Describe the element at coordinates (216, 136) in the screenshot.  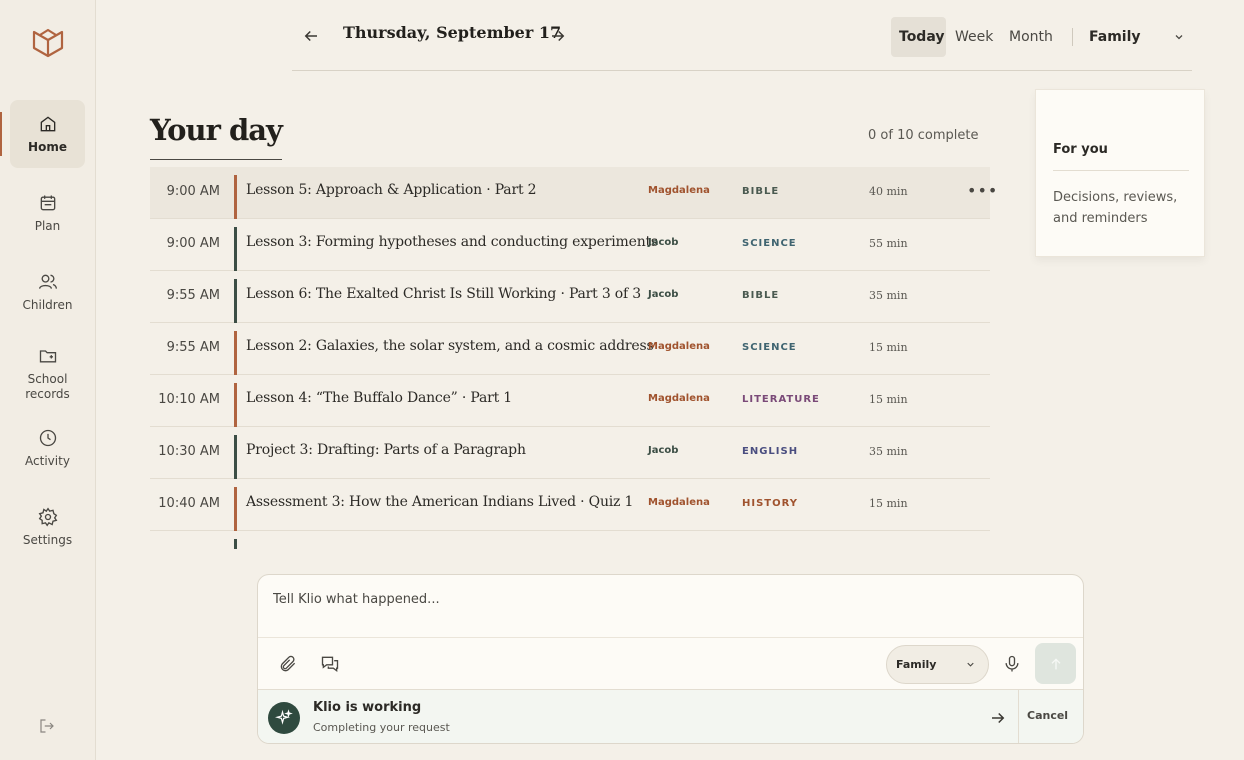
I see `page-title: Your day` at that location.